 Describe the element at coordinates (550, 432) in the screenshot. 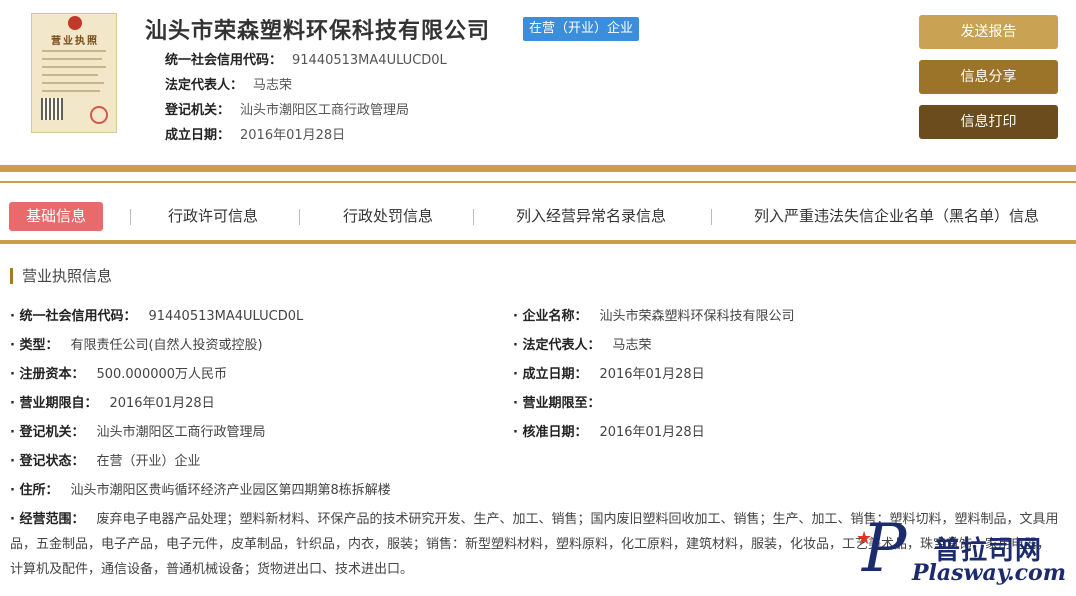

I see `info-label: · 核准日期：` at that location.